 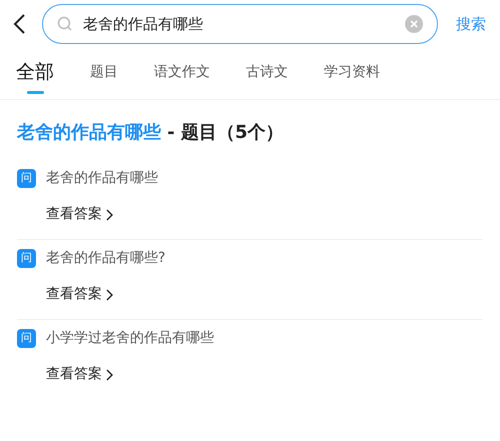 I want to click on question-text: 老舍的作品有哪些?, so click(x=106, y=258).